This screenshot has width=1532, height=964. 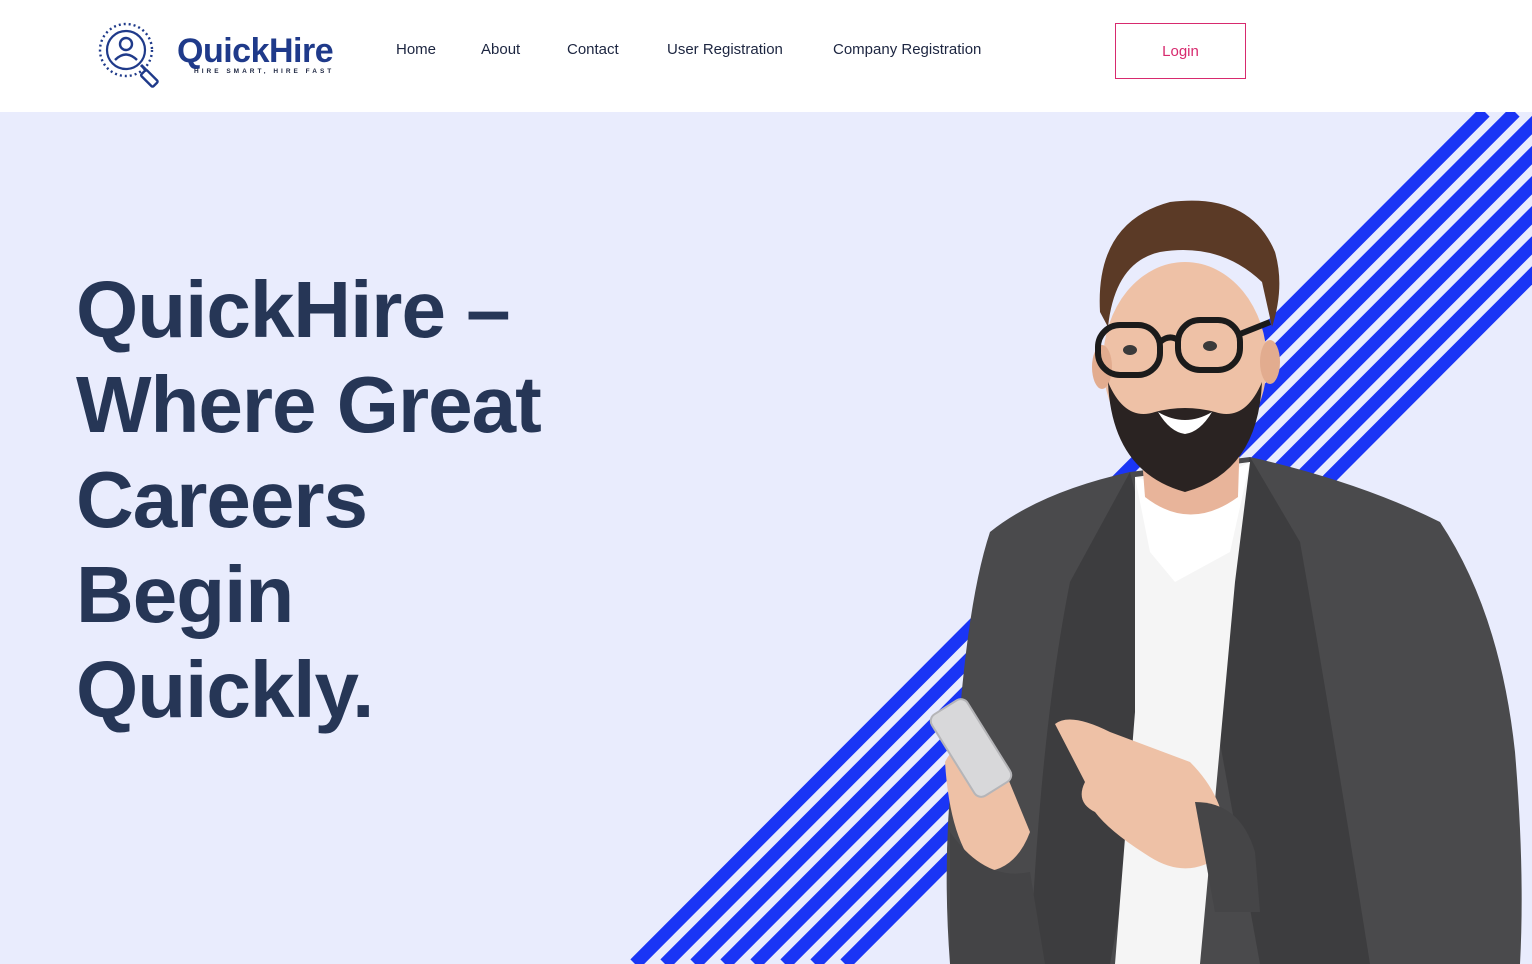 What do you see at coordinates (416, 49) in the screenshot?
I see `nav-home: Home` at bounding box center [416, 49].